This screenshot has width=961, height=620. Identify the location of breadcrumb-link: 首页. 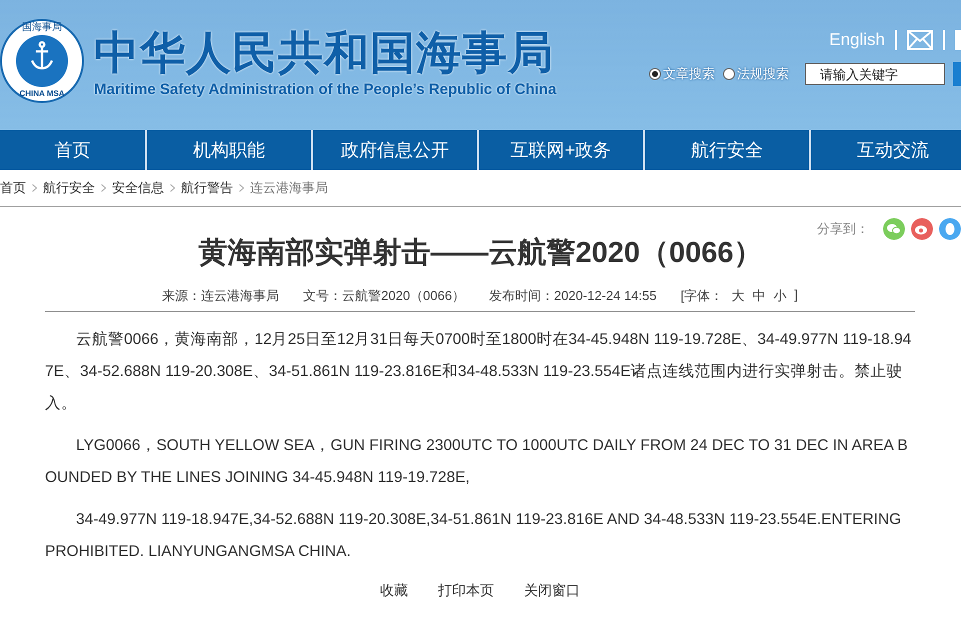
(13, 188).